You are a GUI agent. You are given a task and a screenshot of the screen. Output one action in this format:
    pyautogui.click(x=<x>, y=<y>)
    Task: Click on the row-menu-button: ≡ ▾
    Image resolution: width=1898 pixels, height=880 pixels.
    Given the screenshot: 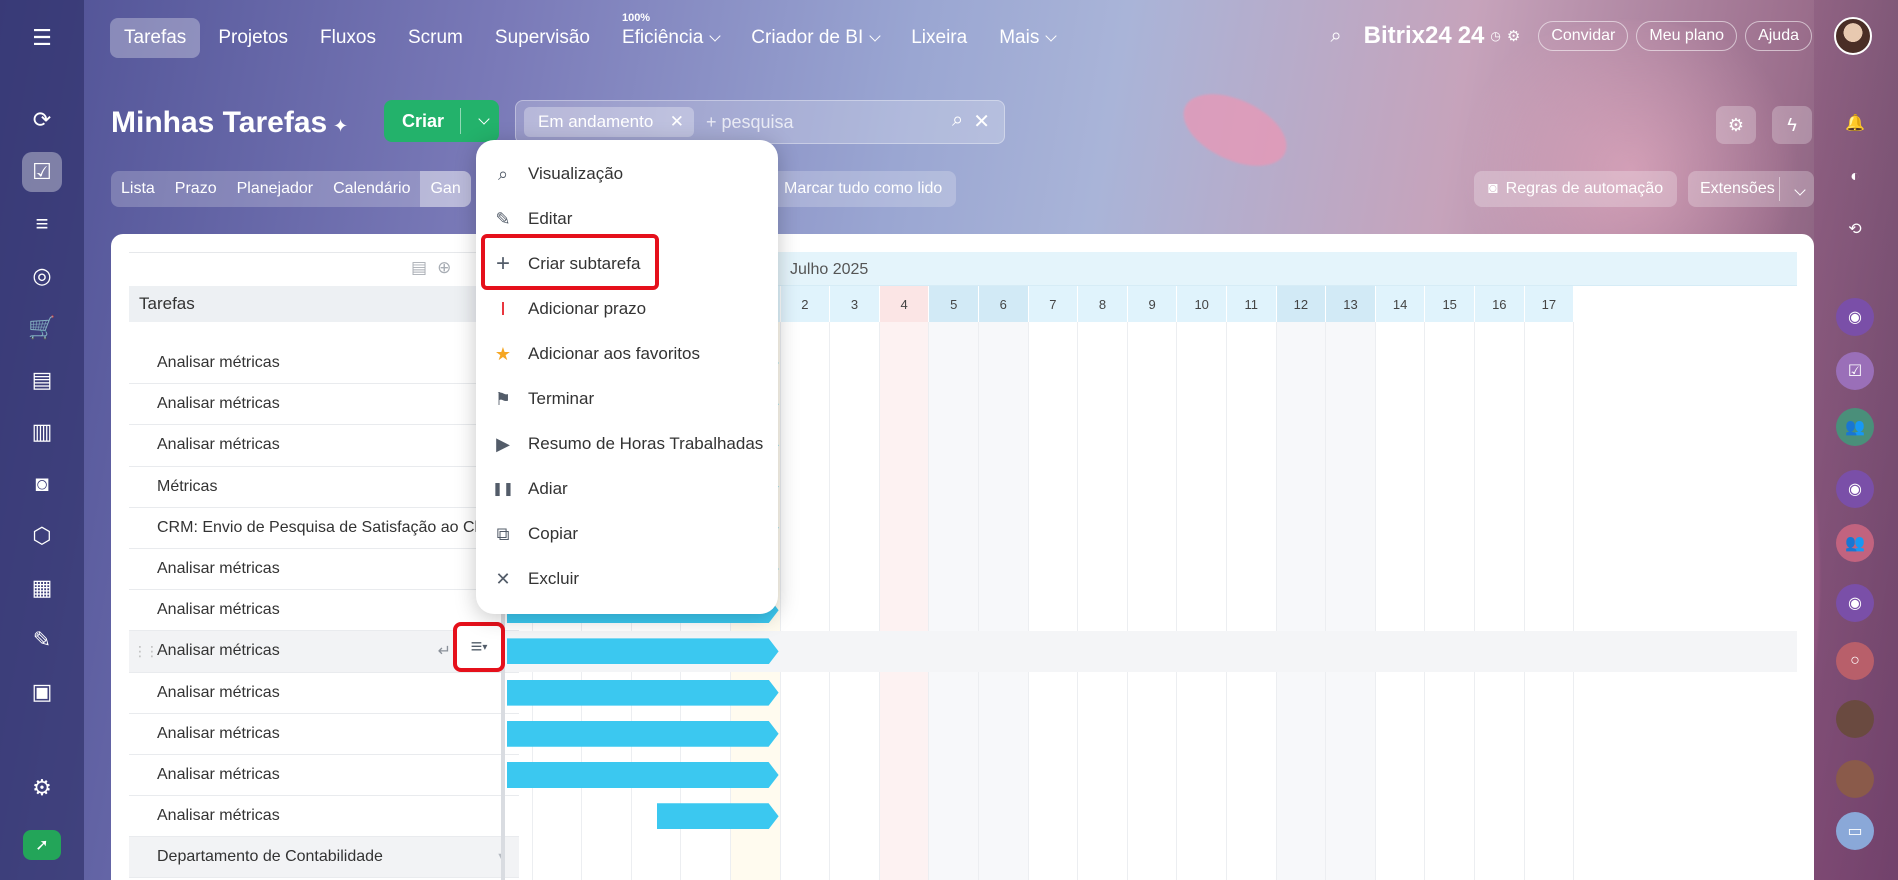 What is the action you would take?
    pyautogui.click(x=479, y=647)
    